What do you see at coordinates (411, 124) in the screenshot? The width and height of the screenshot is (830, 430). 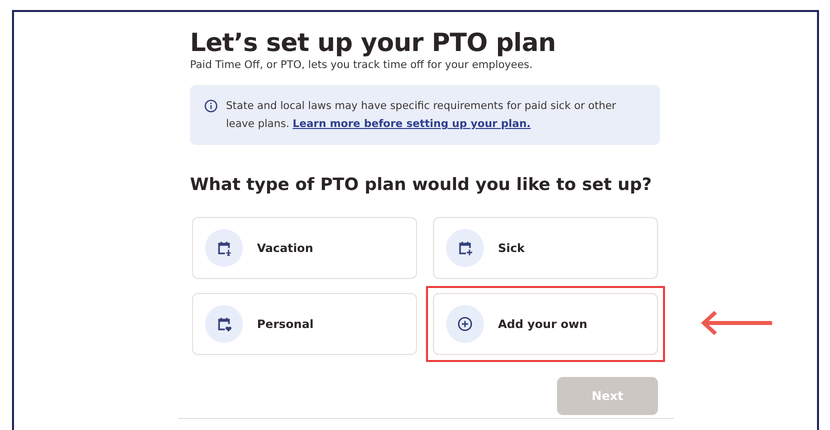 I see `learn-more-link: Learn more before setting up your plan.` at bounding box center [411, 124].